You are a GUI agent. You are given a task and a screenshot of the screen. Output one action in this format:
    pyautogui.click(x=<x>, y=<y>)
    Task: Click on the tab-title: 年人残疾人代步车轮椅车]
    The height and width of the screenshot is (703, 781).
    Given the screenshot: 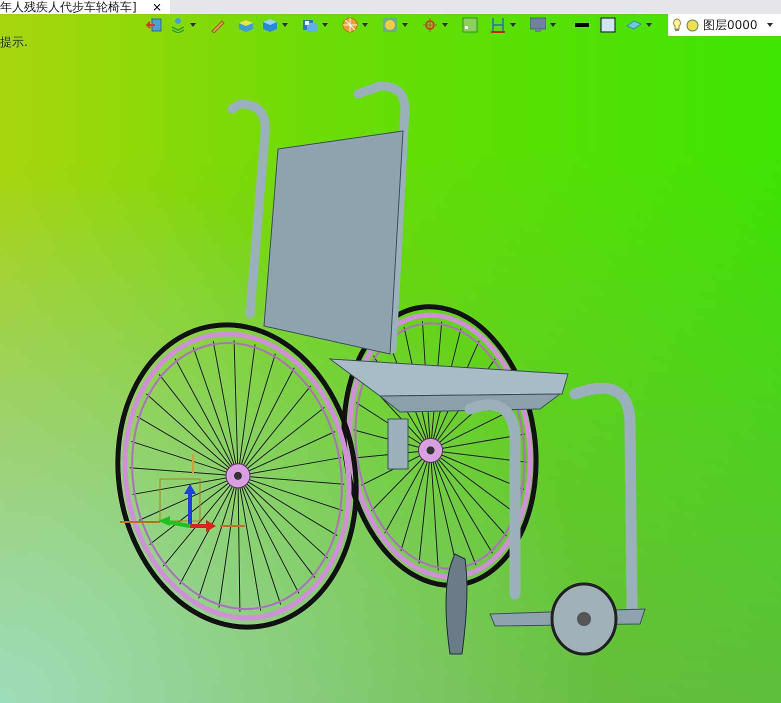 What is the action you would take?
    pyautogui.click(x=68, y=7)
    